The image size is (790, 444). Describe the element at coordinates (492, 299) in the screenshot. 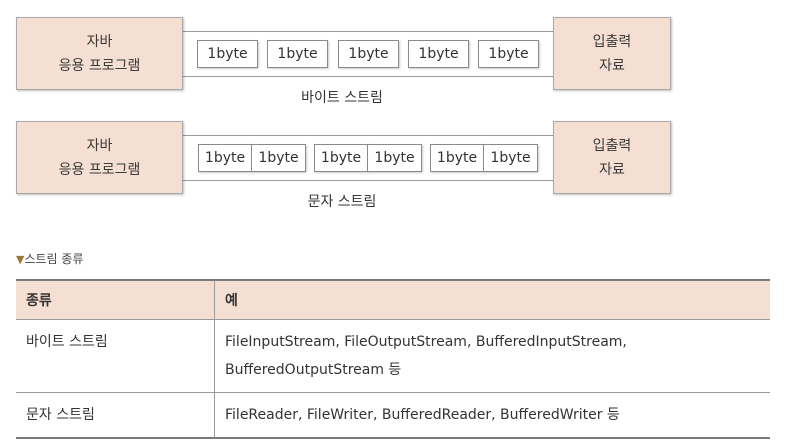

I see `column-header-example: 예` at that location.